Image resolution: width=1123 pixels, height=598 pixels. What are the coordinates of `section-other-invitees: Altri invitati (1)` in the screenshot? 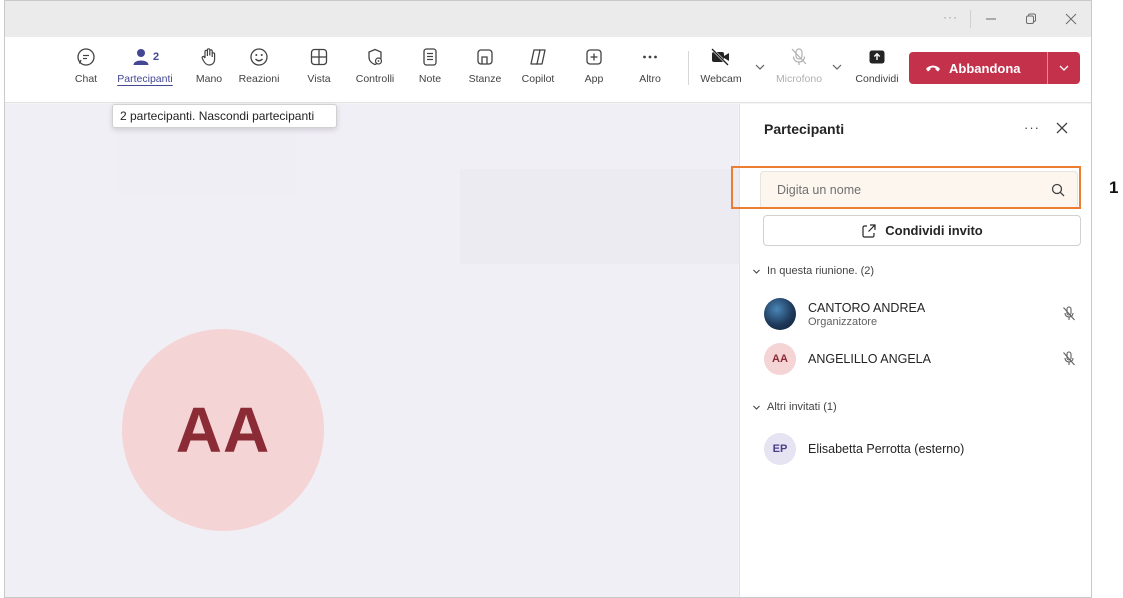 It's located at (794, 407).